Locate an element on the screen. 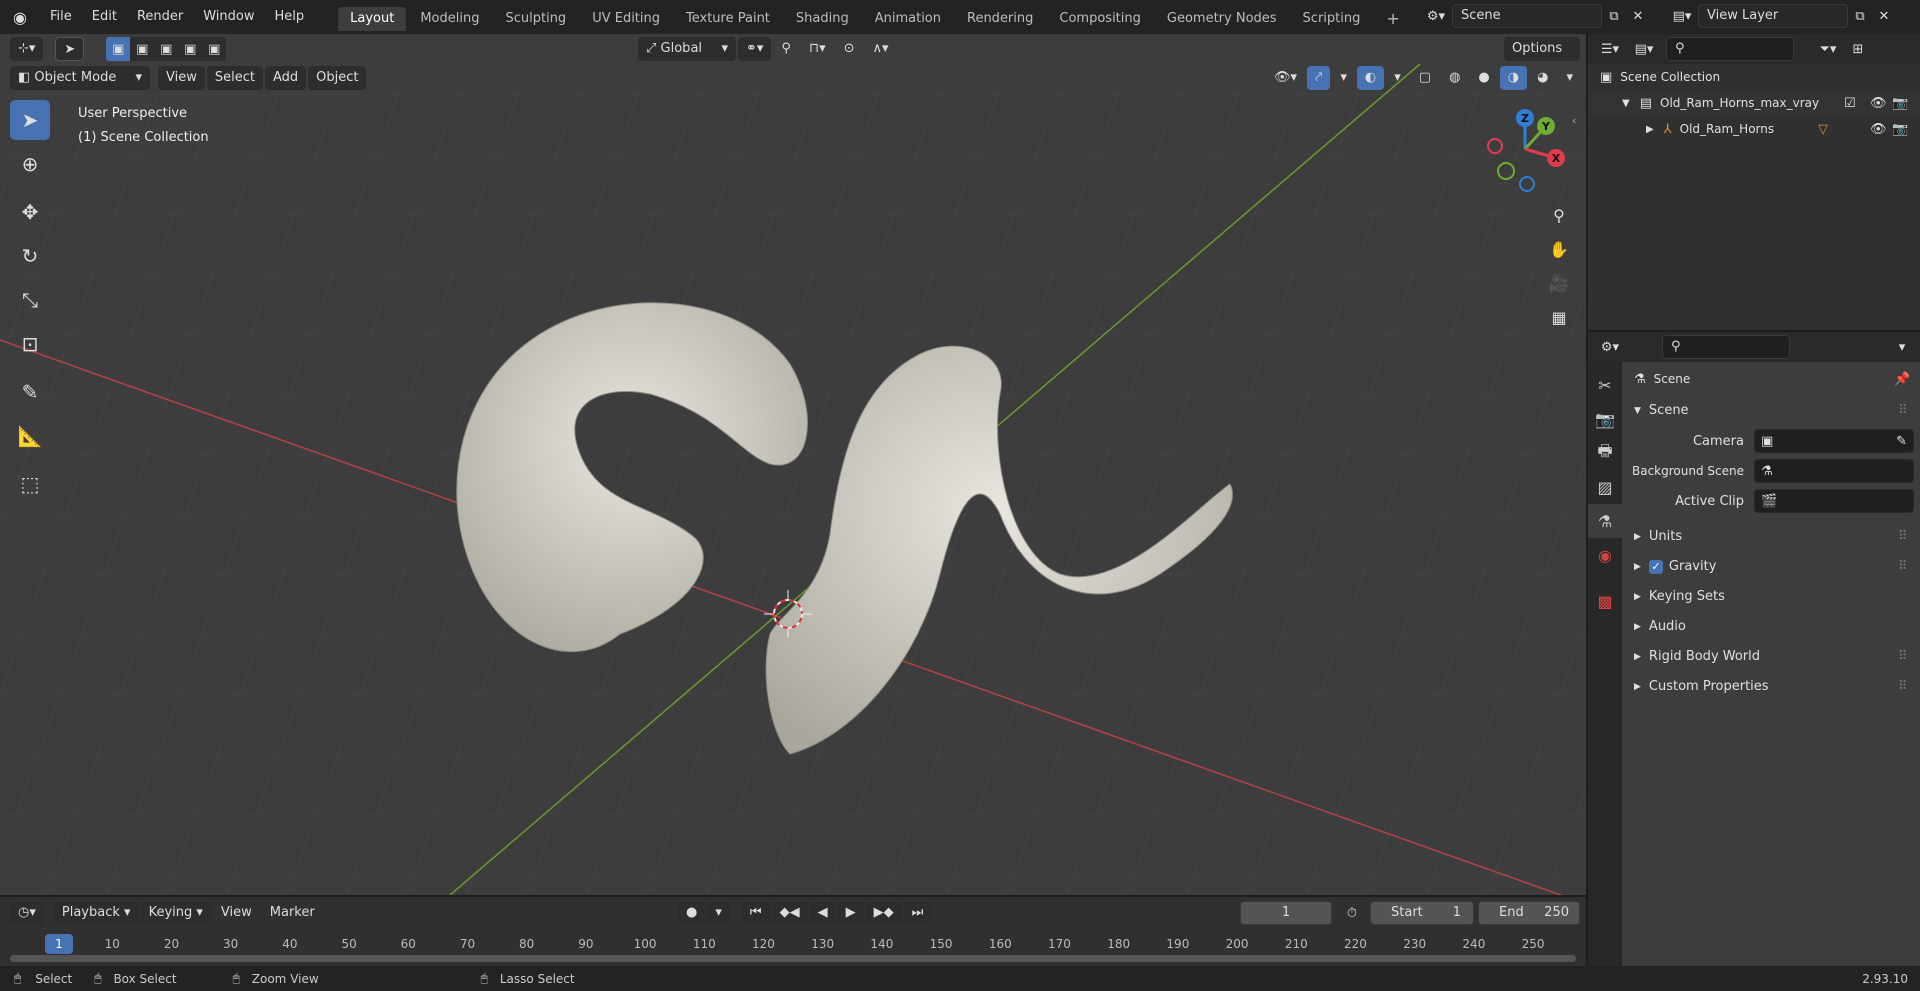  outliner-collection-row: ▼ ▤ Old_Ram_Horns_max_vray ☑ 👁 📷 is located at coordinates (1754, 103).